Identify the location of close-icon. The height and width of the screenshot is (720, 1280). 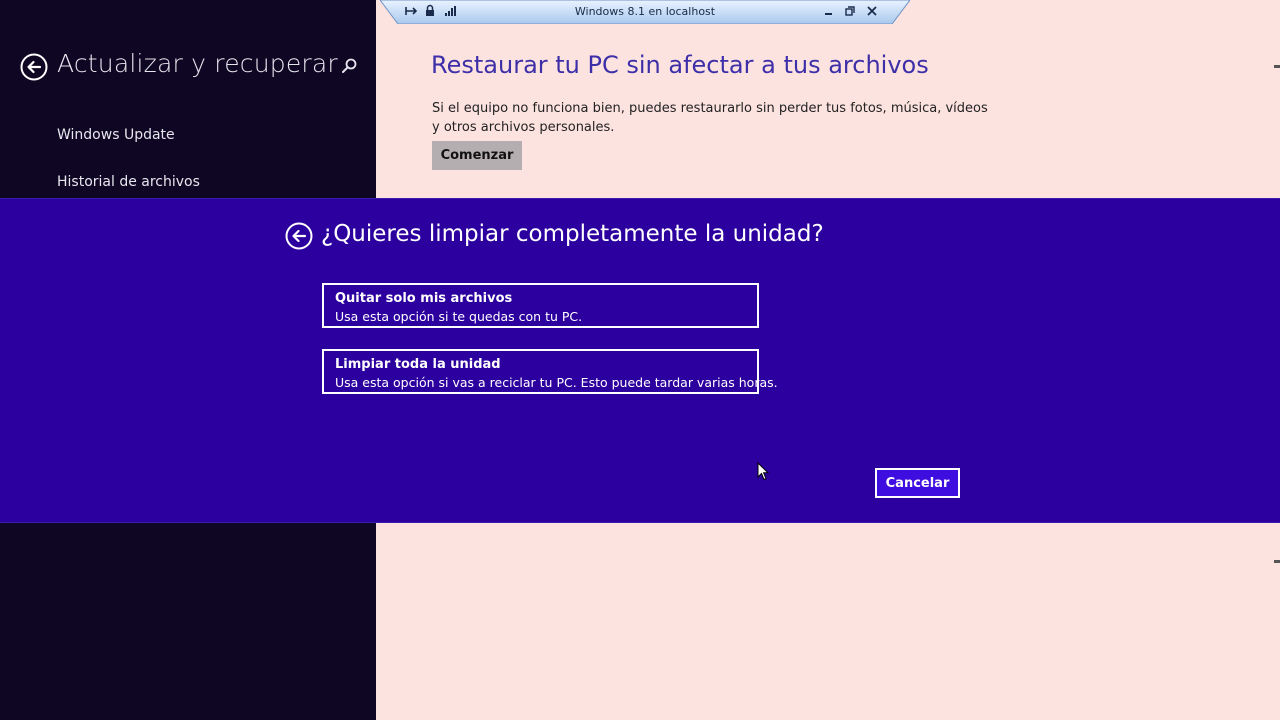
(872, 11).